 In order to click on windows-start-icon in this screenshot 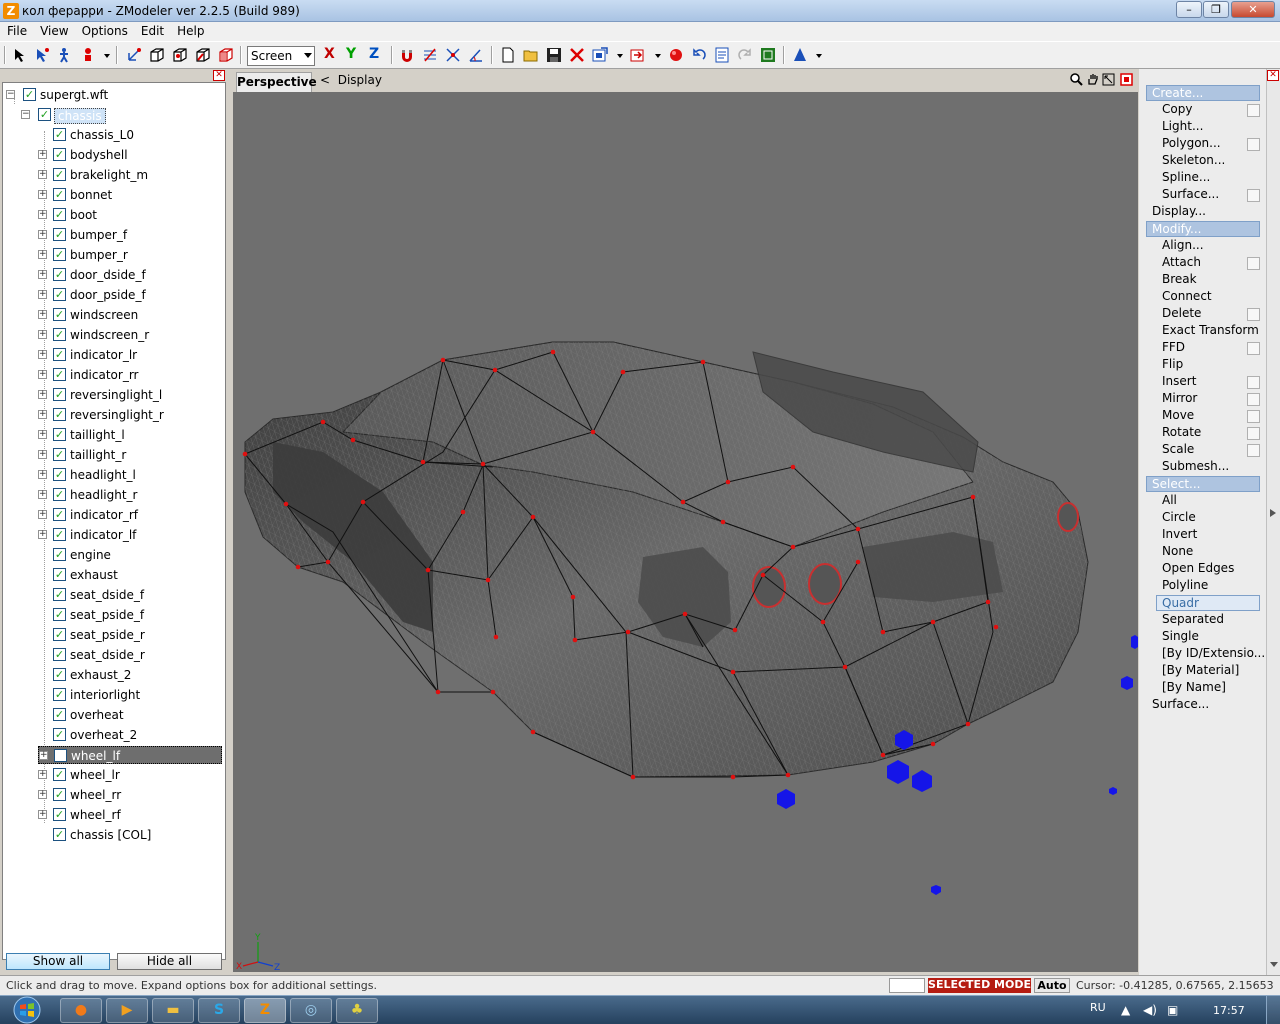, I will do `click(27, 1010)`.